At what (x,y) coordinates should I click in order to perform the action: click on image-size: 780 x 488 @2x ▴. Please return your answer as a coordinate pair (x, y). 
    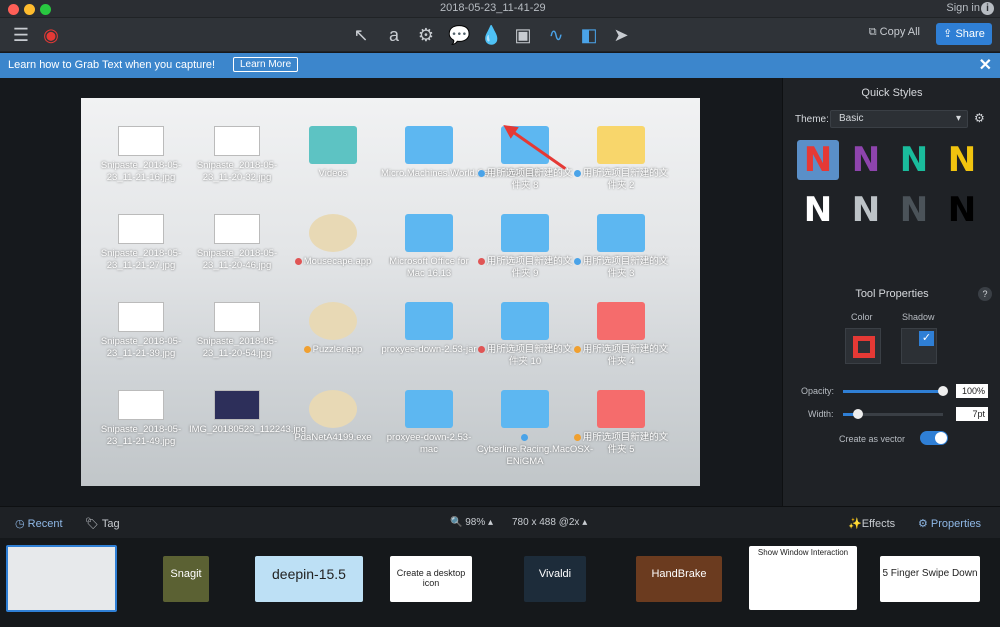
    Looking at the image, I should click on (549, 522).